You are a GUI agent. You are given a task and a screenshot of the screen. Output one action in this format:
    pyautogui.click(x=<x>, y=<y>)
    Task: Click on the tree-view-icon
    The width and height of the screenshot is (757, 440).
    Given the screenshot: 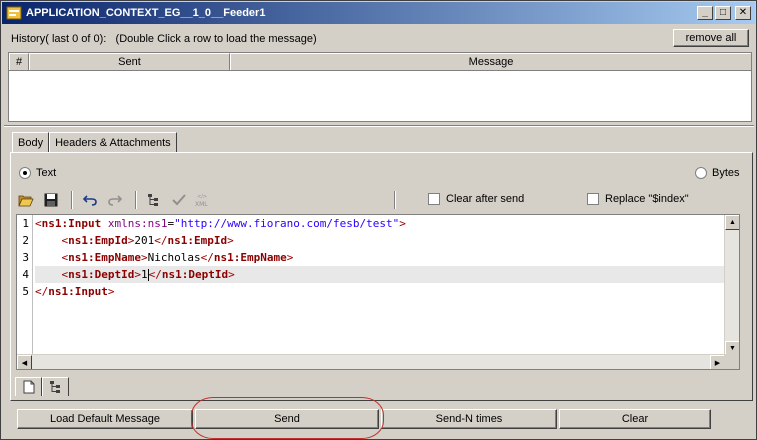 What is the action you would take?
    pyautogui.click(x=54, y=387)
    